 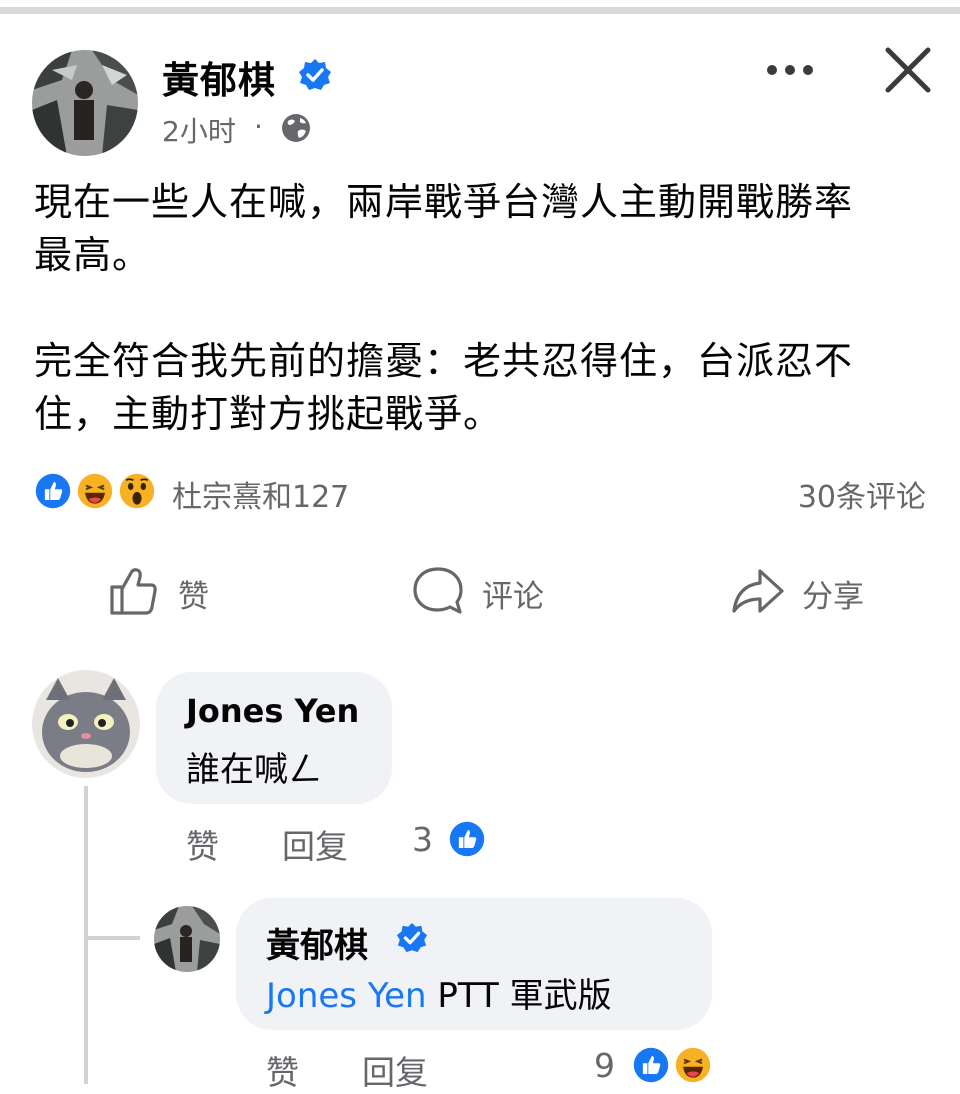 What do you see at coordinates (86, 724) in the screenshot?
I see `commenter-avatar` at bounding box center [86, 724].